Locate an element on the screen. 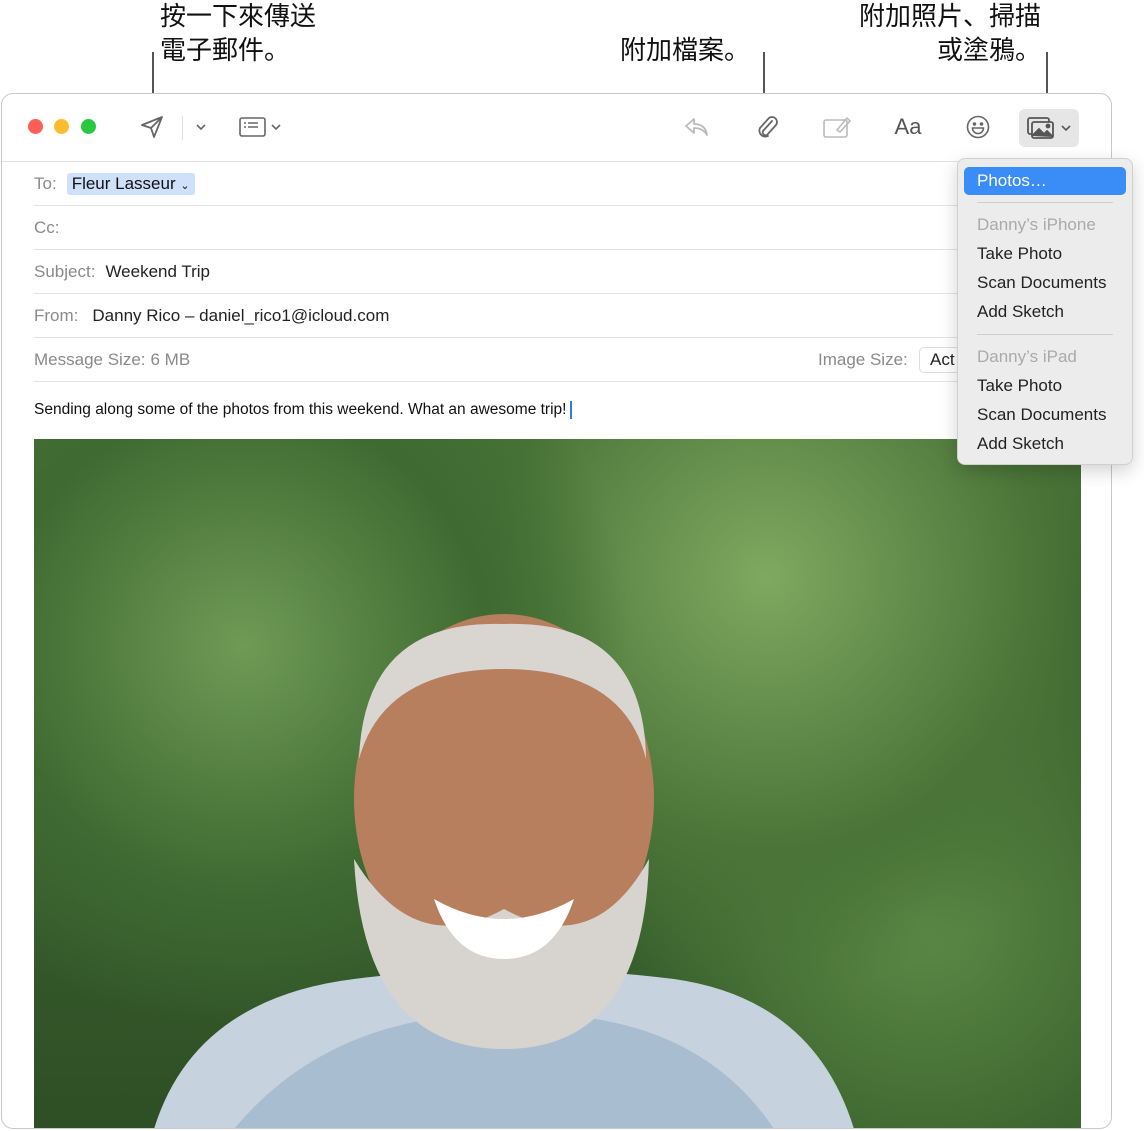 This screenshot has height=1131, width=1144. callout-attach: 附加檔案。 is located at coordinates (685, 51).